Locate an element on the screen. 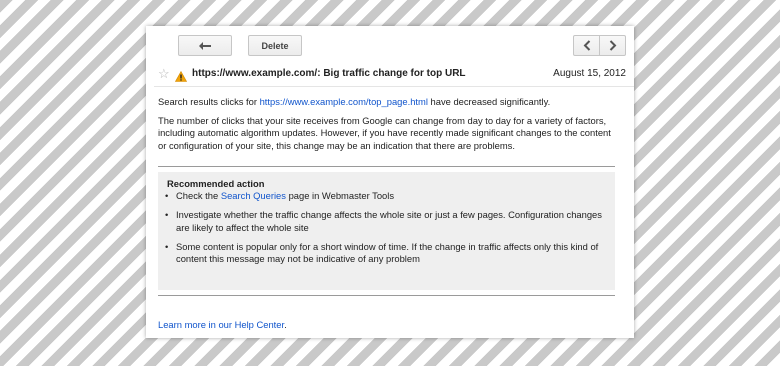 The image size is (780, 366). clicks-summary-prefix: Search results clicks for is located at coordinates (209, 101).